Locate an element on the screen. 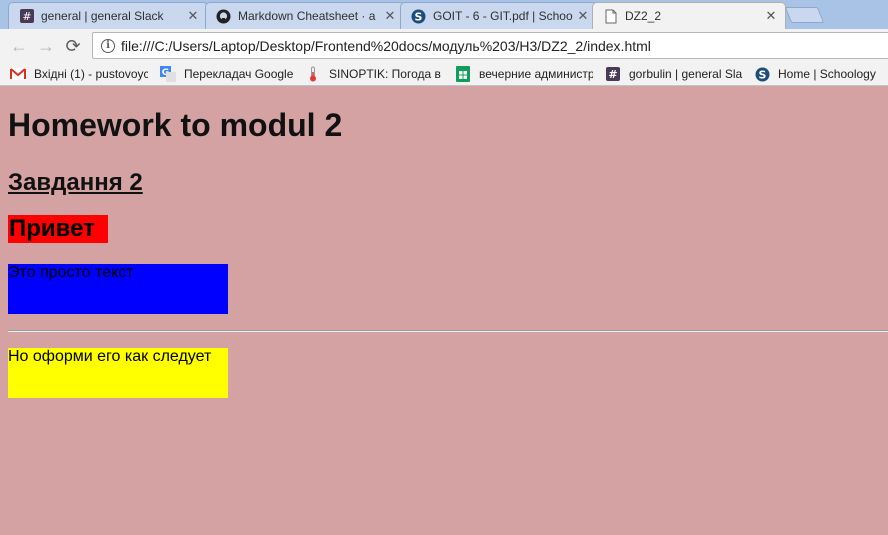  yellow-paragraph: Но оформи его как следует is located at coordinates (118, 373).